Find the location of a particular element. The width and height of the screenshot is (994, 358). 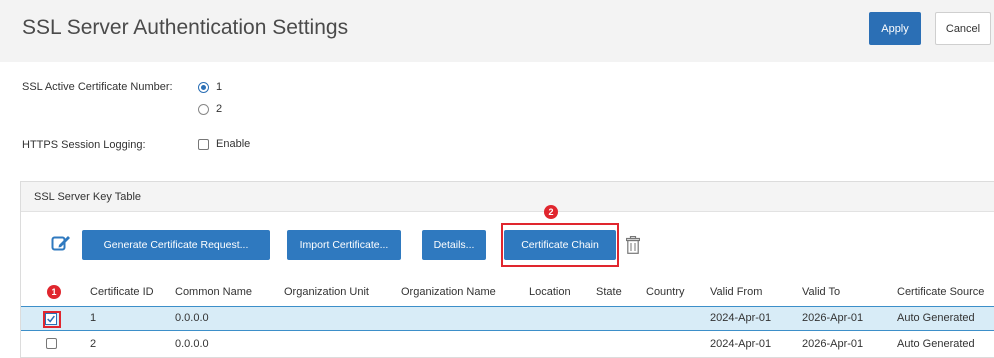

column-header-common-name: Common Name is located at coordinates (214, 292).